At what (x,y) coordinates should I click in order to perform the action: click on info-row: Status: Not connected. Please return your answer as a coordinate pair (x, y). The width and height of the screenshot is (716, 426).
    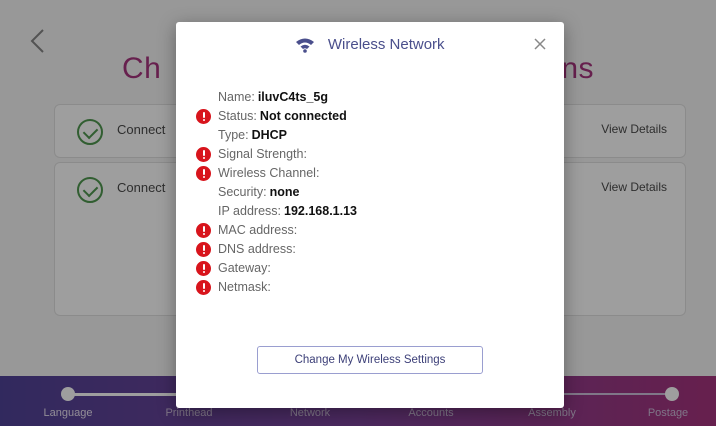
    Looking at the image, I should click on (376, 116).